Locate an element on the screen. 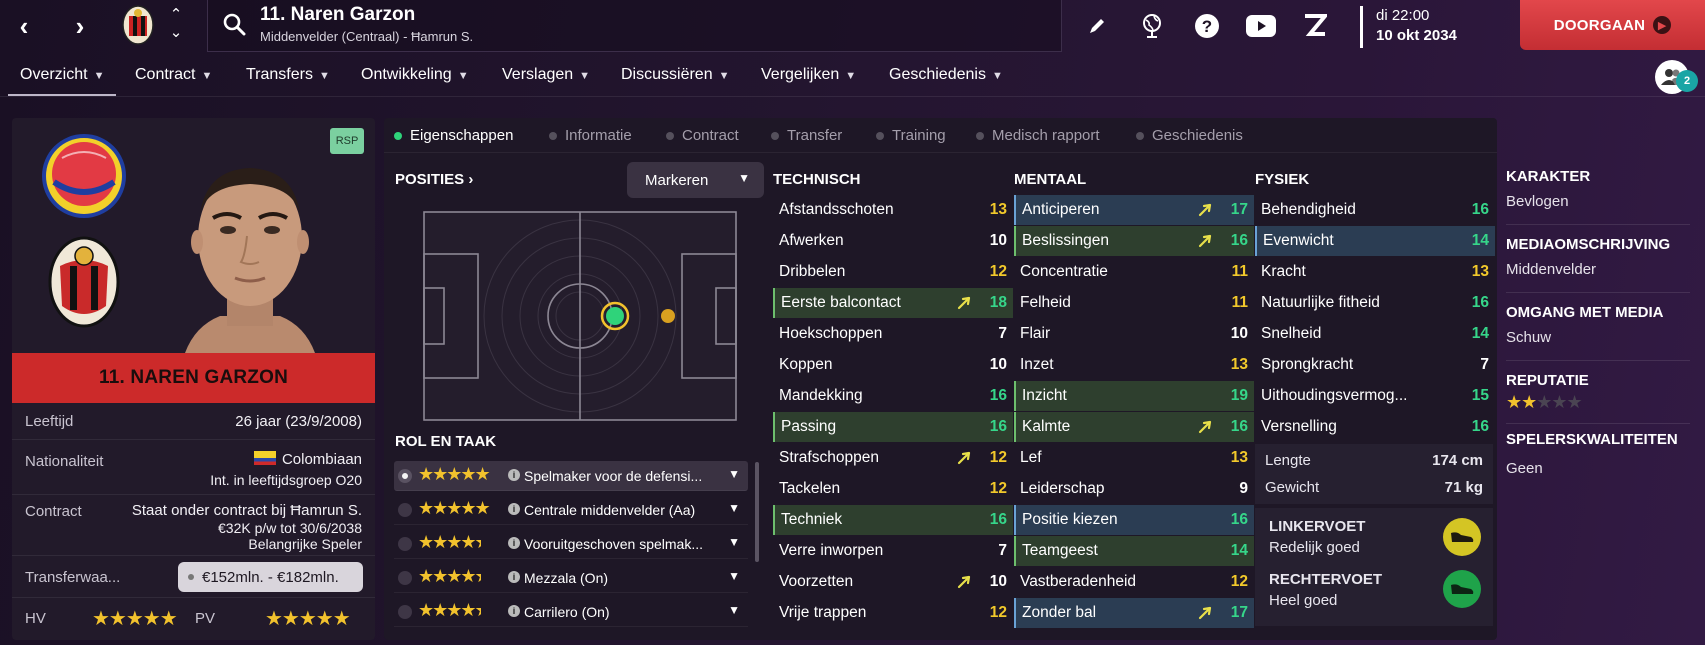 The width and height of the screenshot is (1705, 645). attribute-row: Sprongkracht 7 is located at coordinates (1375, 365).